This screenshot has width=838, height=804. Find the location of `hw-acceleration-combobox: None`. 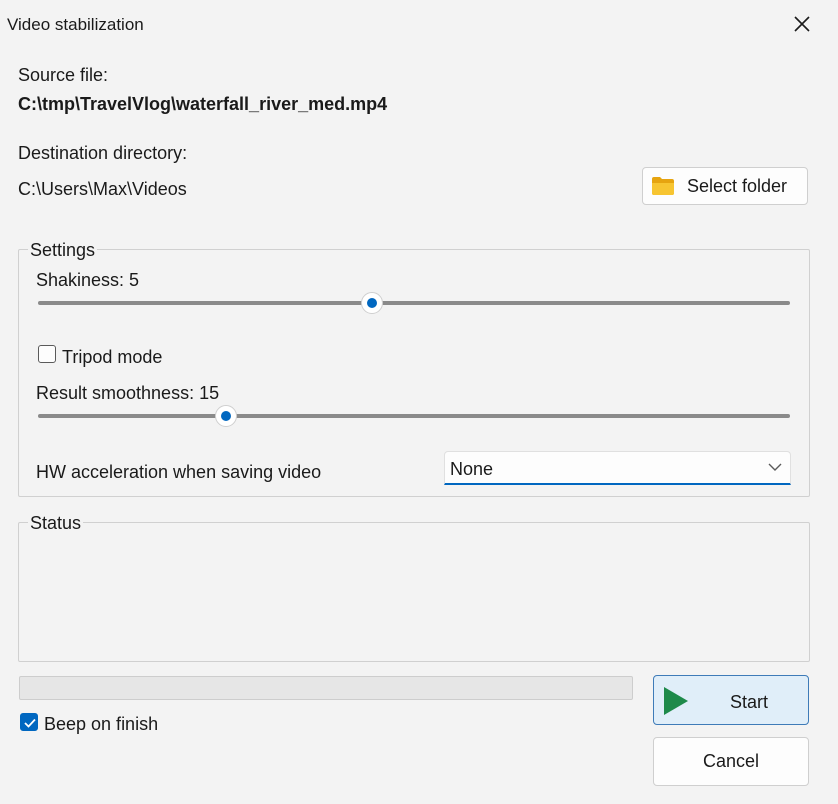

hw-acceleration-combobox: None is located at coordinates (617, 468).